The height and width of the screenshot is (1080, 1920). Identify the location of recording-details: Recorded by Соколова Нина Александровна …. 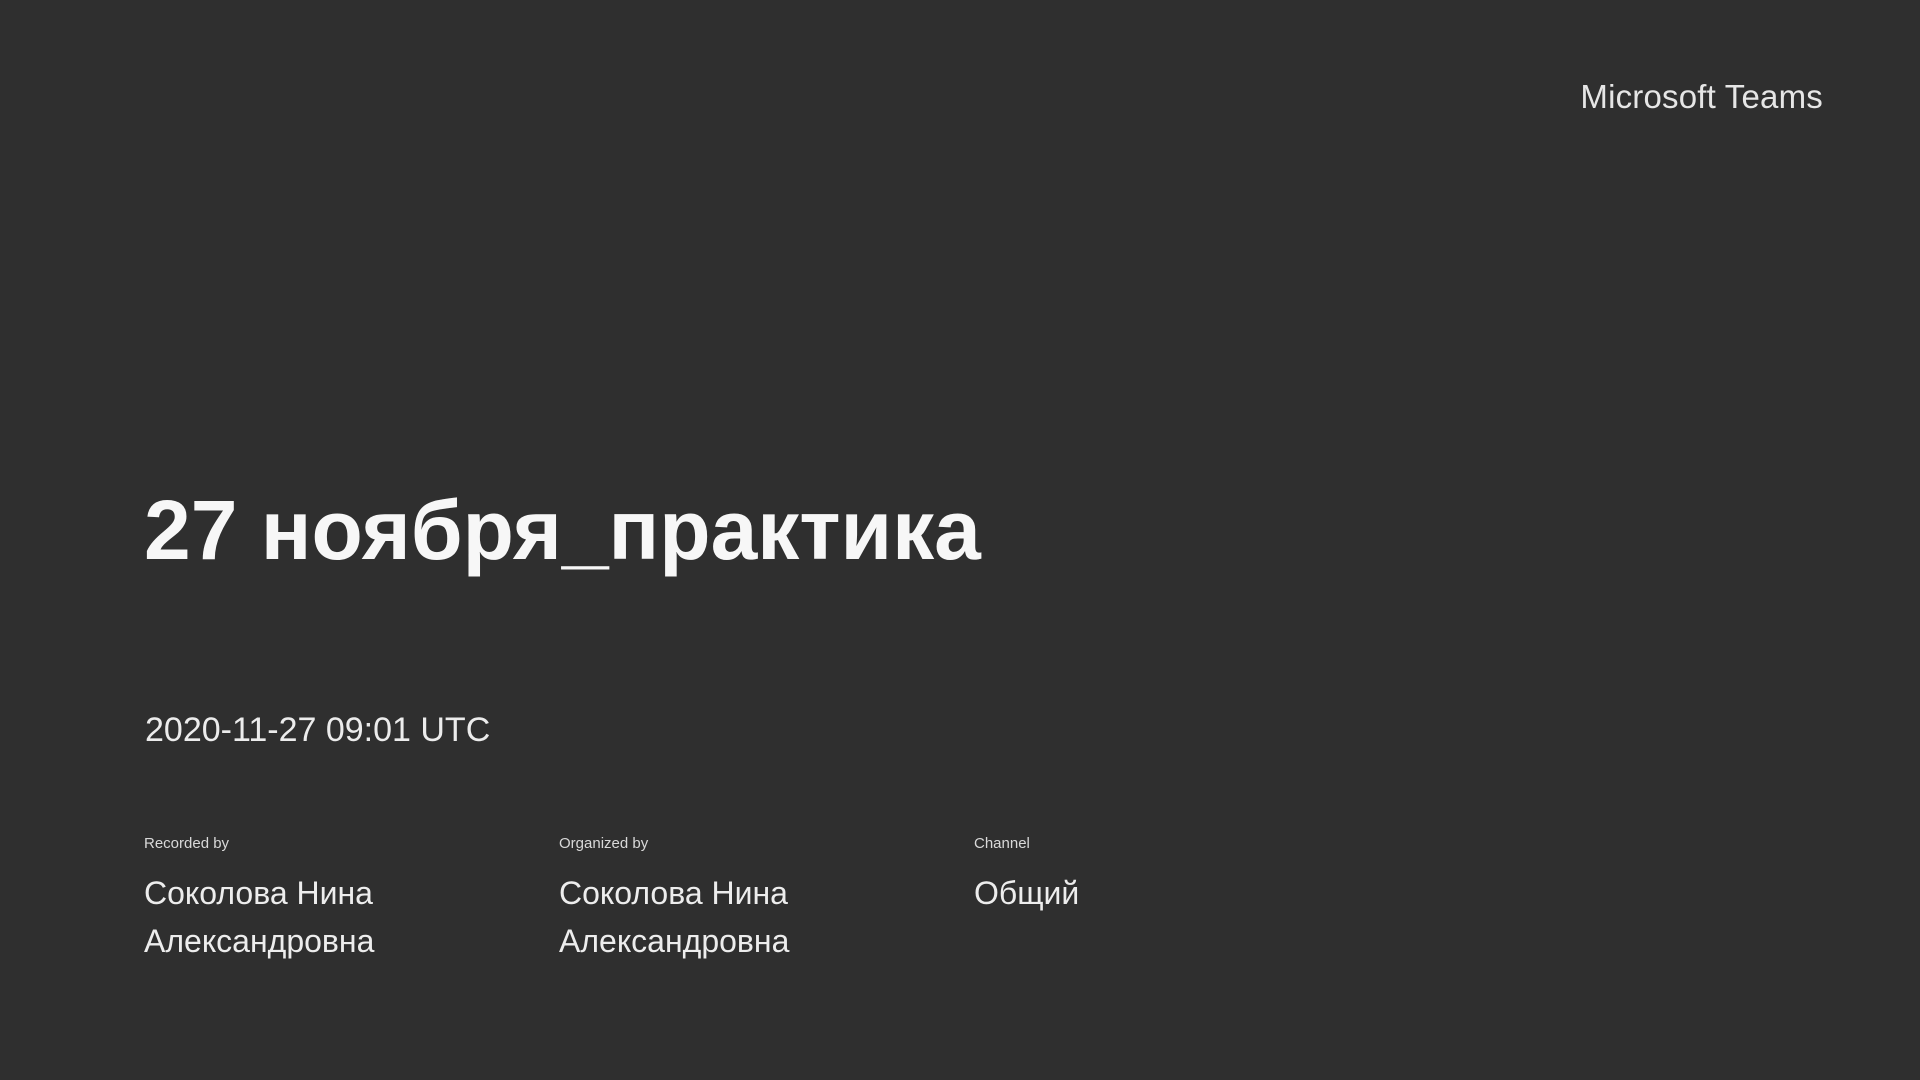
(766, 900).